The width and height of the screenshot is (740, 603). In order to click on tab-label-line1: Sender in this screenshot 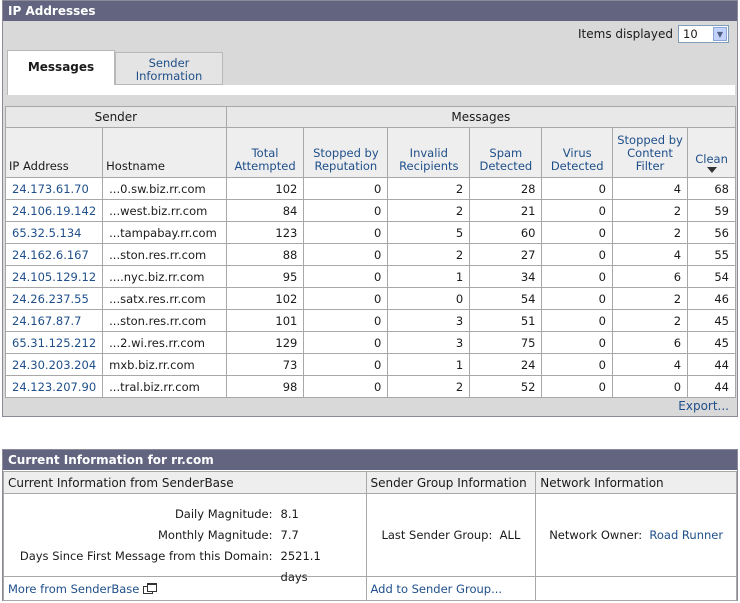, I will do `click(169, 63)`.